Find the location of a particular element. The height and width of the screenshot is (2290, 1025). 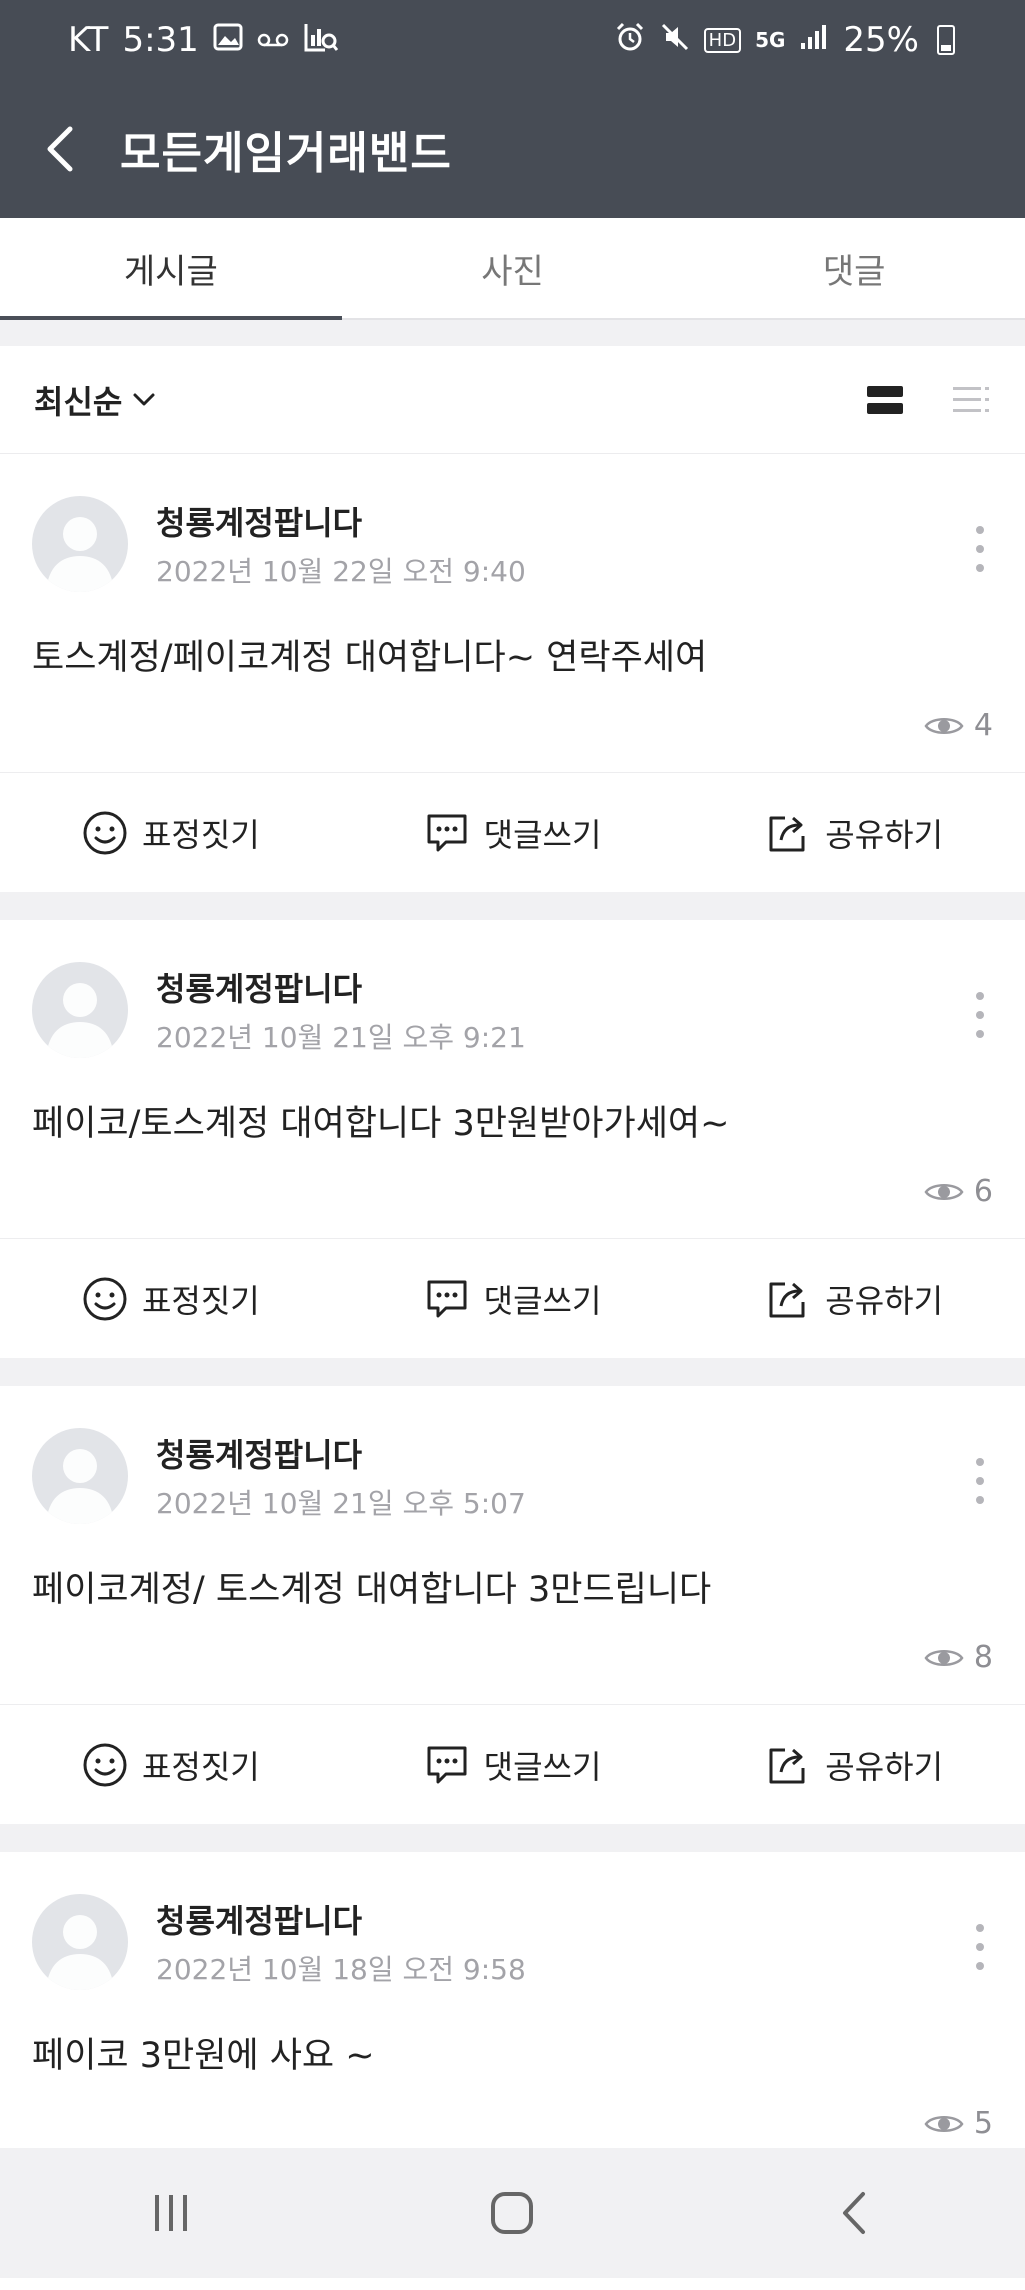

view-count-value: 5 is located at coordinates (983, 2123).